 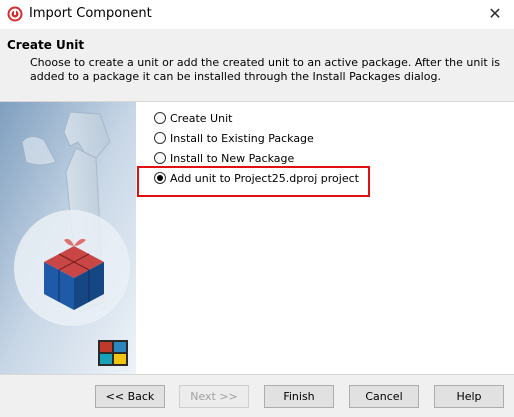 I want to click on help-button: Help, so click(x=469, y=396).